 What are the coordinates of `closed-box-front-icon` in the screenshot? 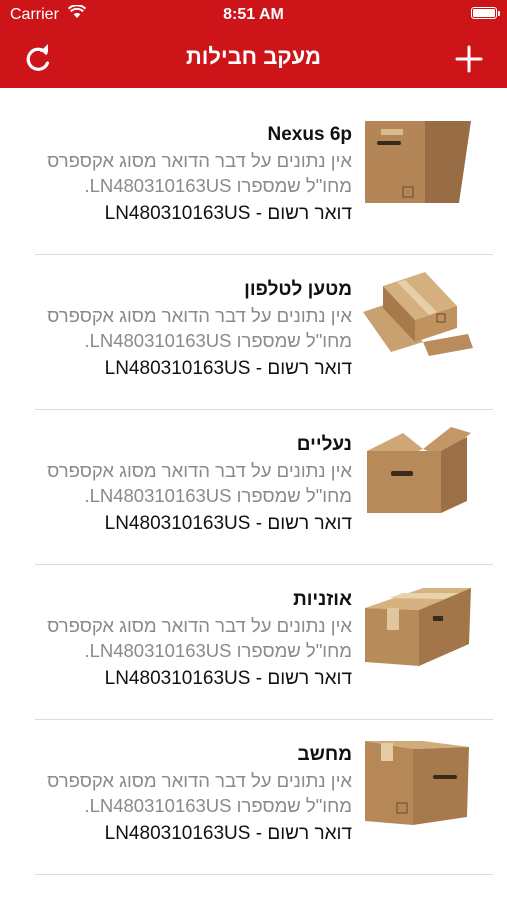 It's located at (418, 162).